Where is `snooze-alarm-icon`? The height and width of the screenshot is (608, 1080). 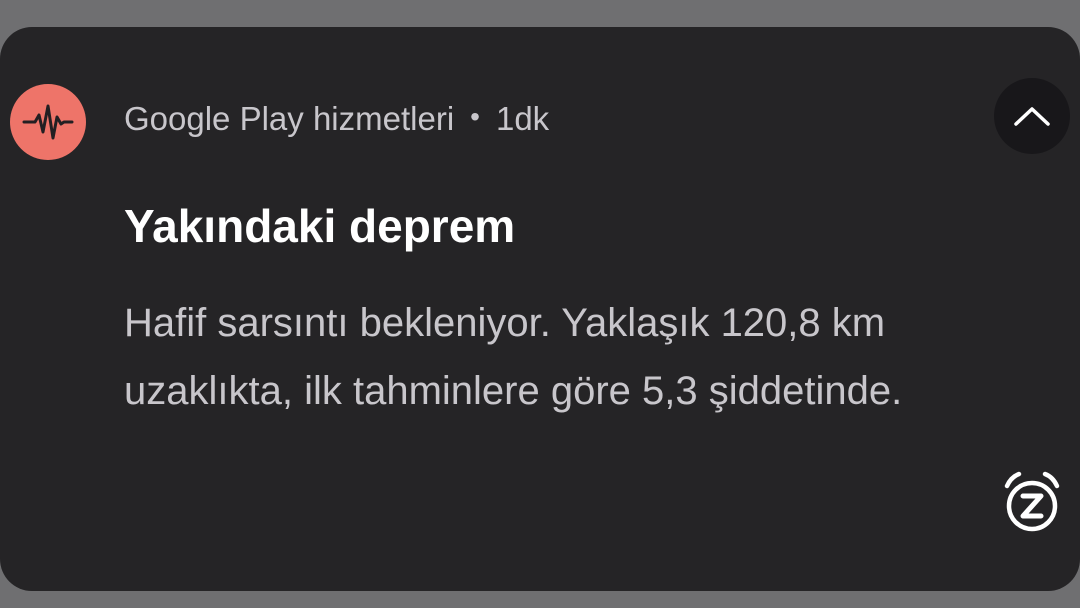
snooze-alarm-icon is located at coordinates (1032, 501).